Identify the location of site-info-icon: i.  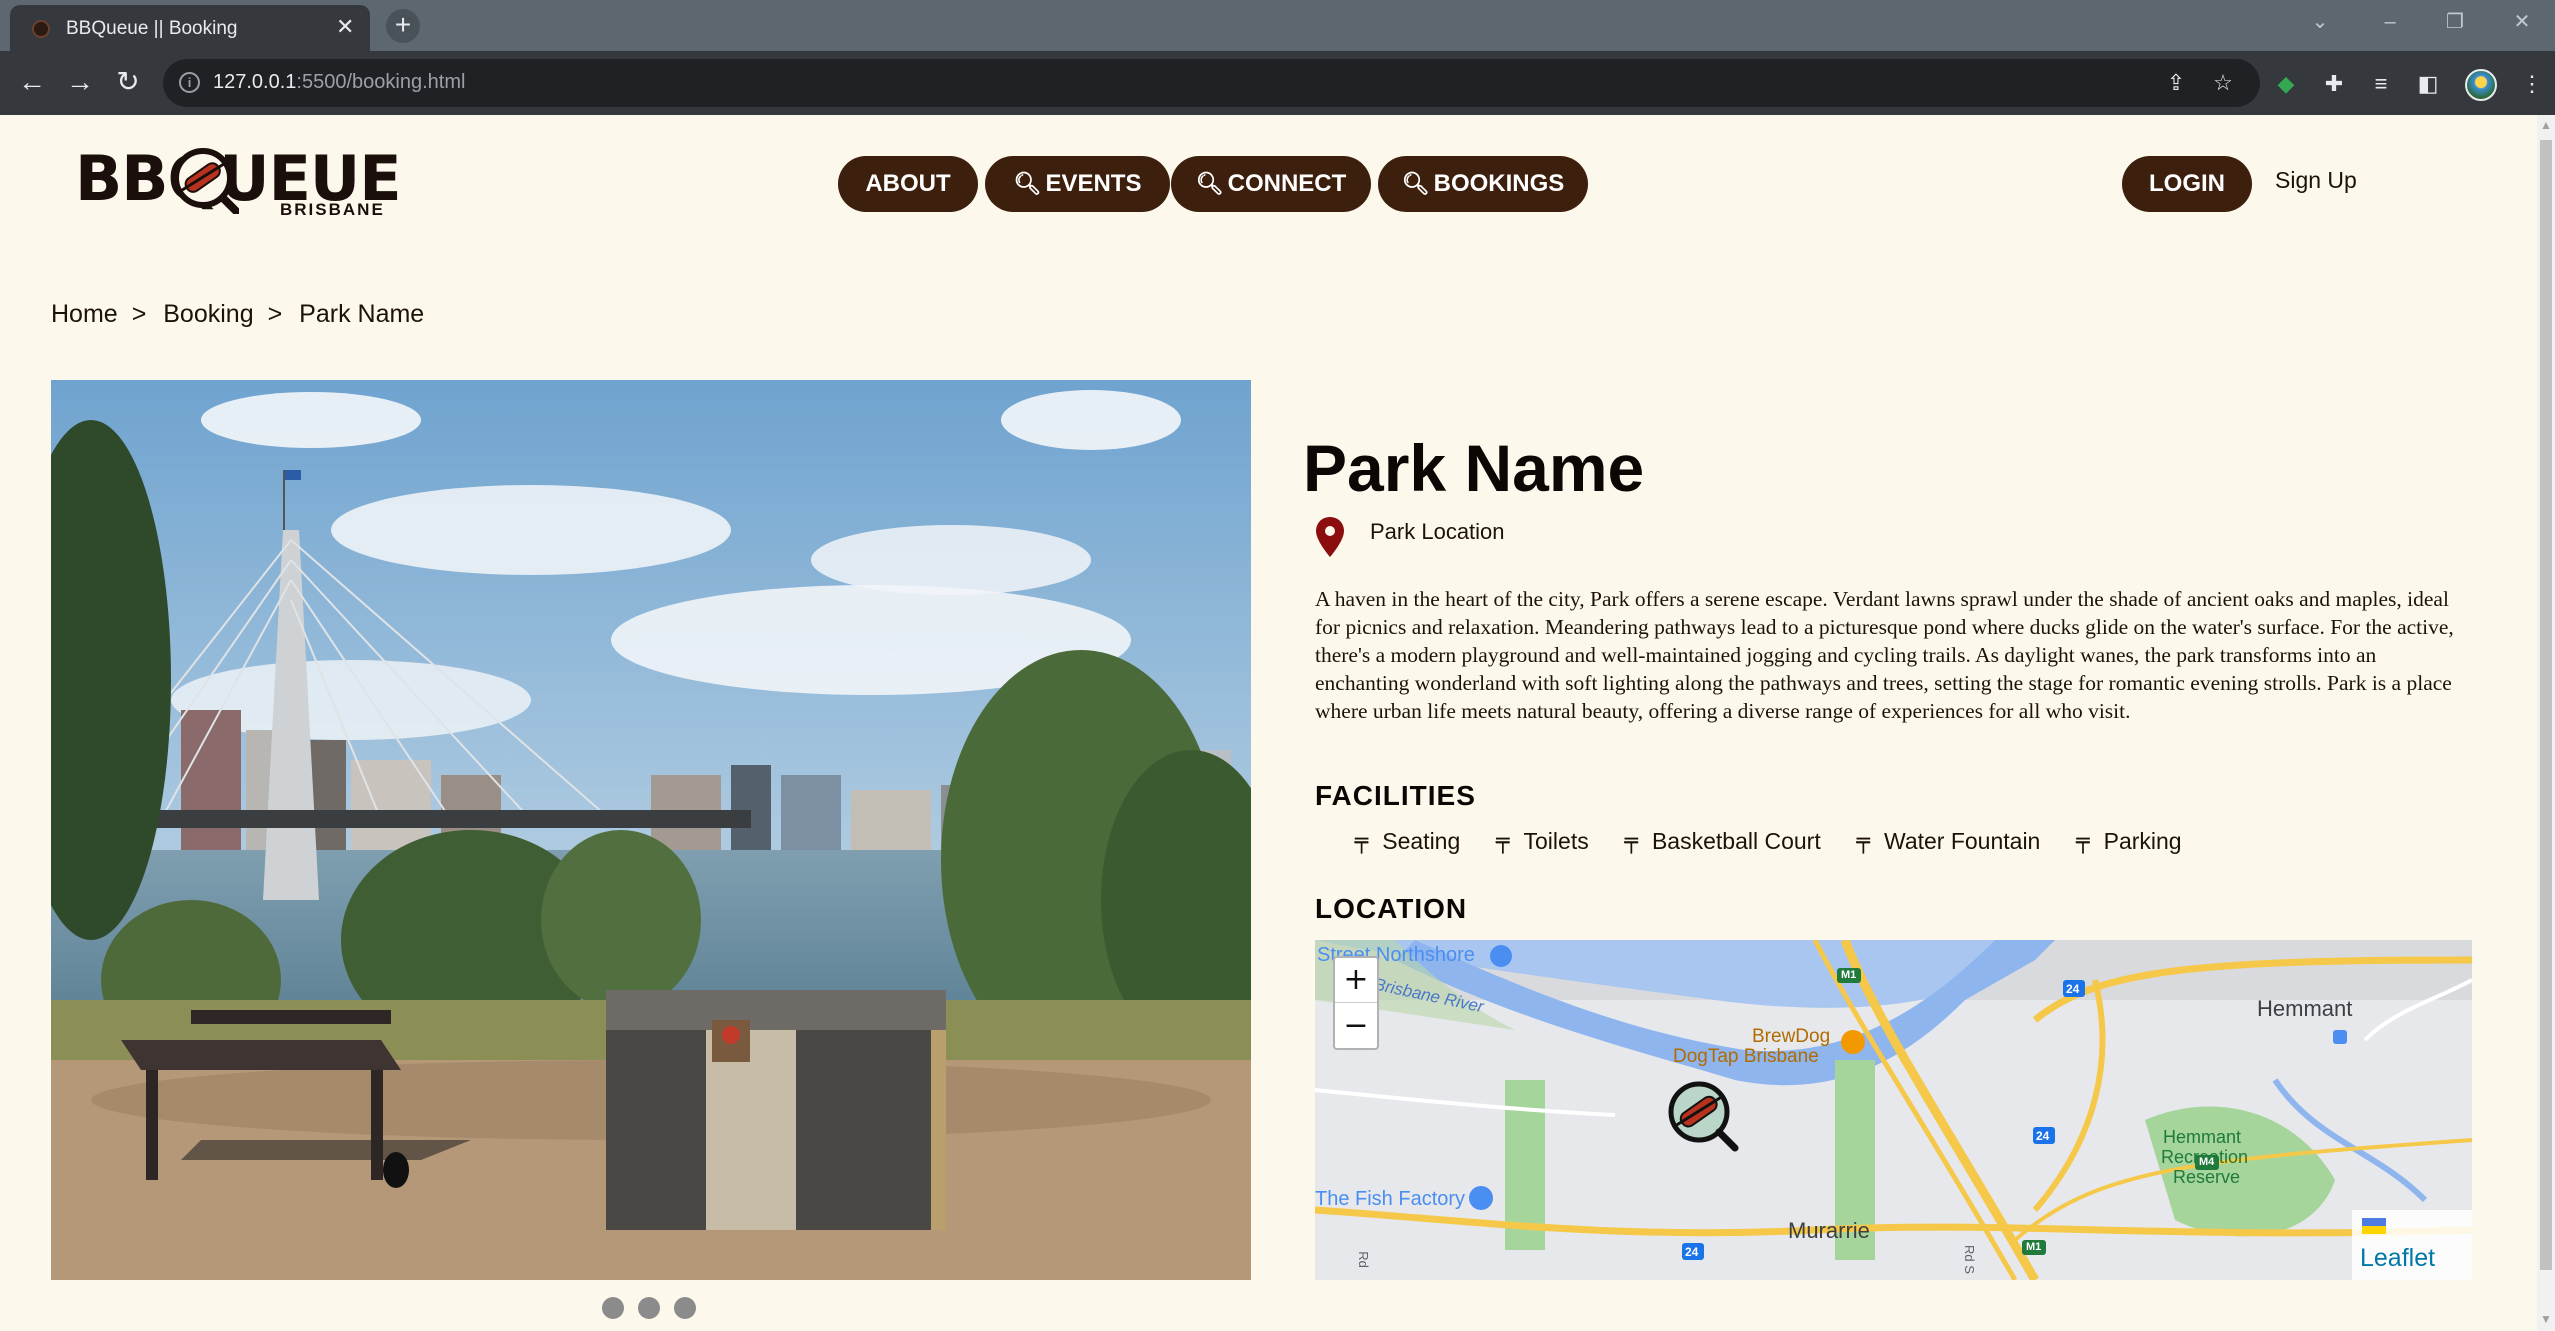
(189, 82).